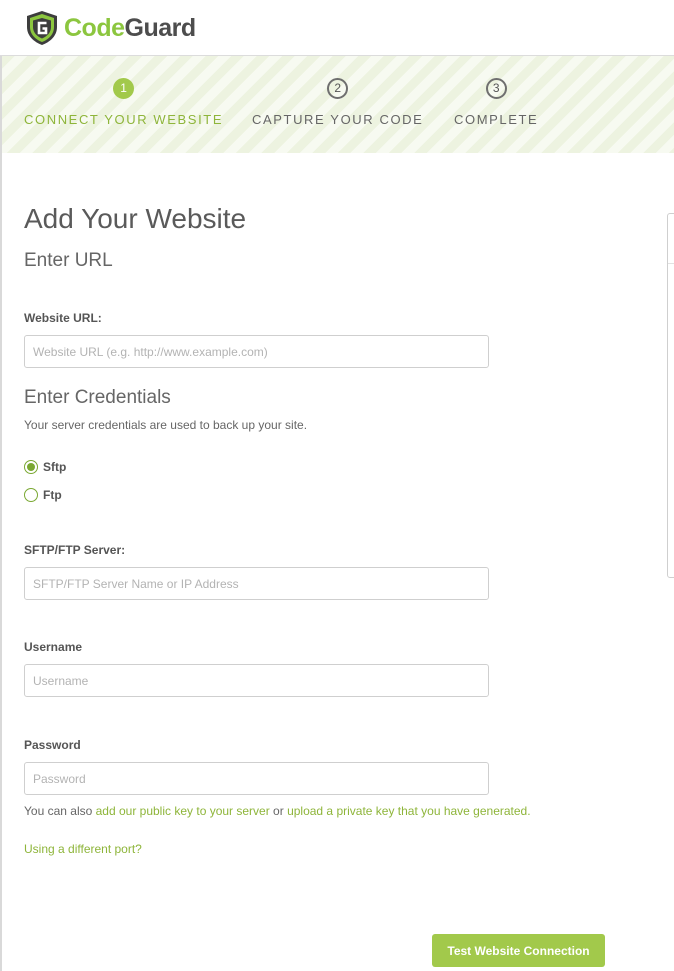 The height and width of the screenshot is (971, 674). Describe the element at coordinates (123, 102) in the screenshot. I see `step-connect-your-website: 1 CONNECT YOUR WEBSITE` at that location.